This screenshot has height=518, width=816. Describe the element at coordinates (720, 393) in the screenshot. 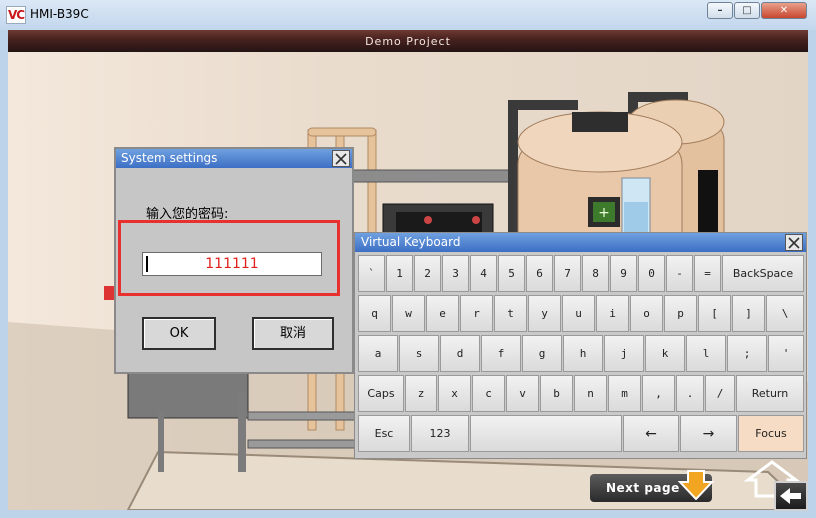

I see `key: /` at that location.